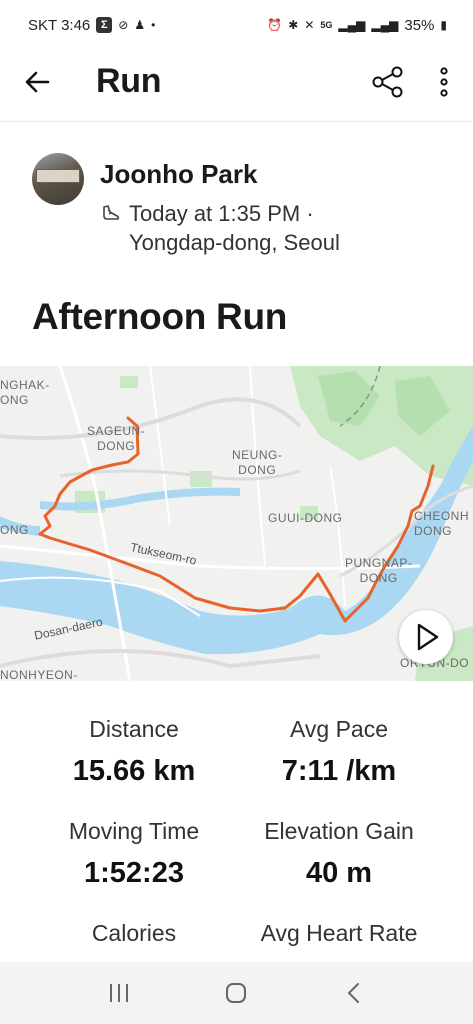 This screenshot has width=473, height=1024. I want to click on home-icon, so click(236, 993).